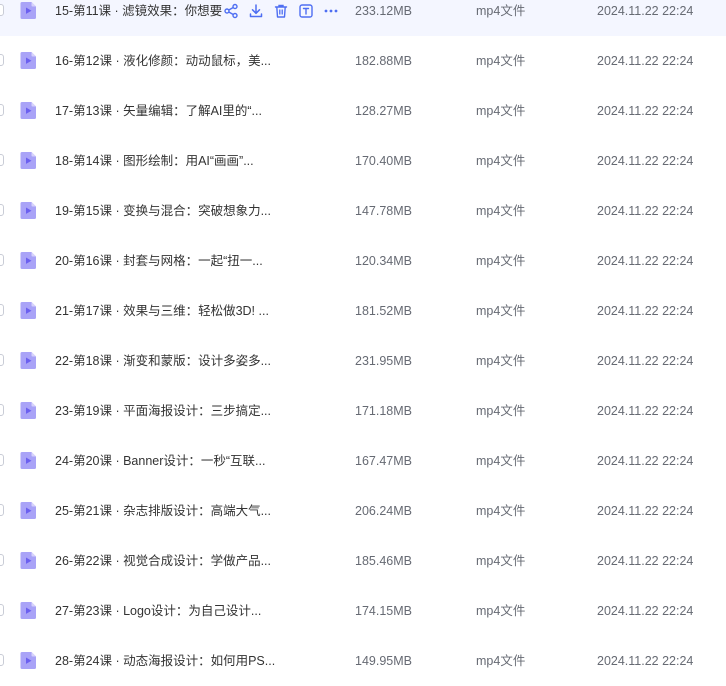 The width and height of the screenshot is (726, 686). Describe the element at coordinates (383, 261) in the screenshot. I see `file-size: 120.34MB` at that location.